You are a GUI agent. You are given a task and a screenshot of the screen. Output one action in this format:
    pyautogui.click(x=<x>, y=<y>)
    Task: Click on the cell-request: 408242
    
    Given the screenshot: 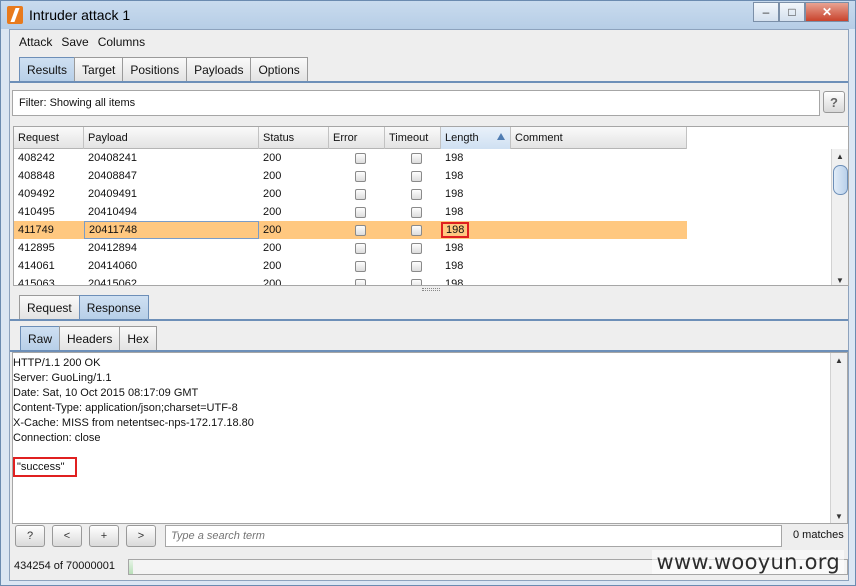 What is the action you would take?
    pyautogui.click(x=36, y=158)
    